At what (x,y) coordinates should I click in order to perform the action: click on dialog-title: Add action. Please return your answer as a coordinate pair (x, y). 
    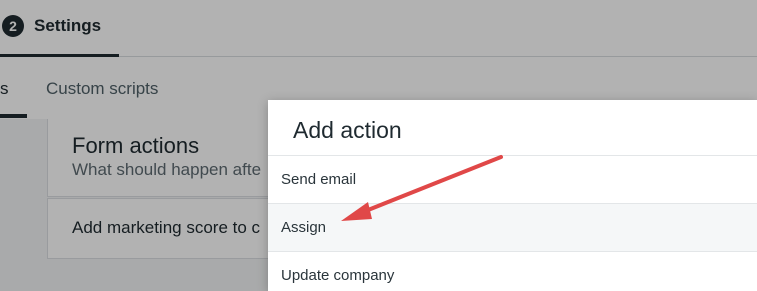
    Looking at the image, I should click on (347, 130).